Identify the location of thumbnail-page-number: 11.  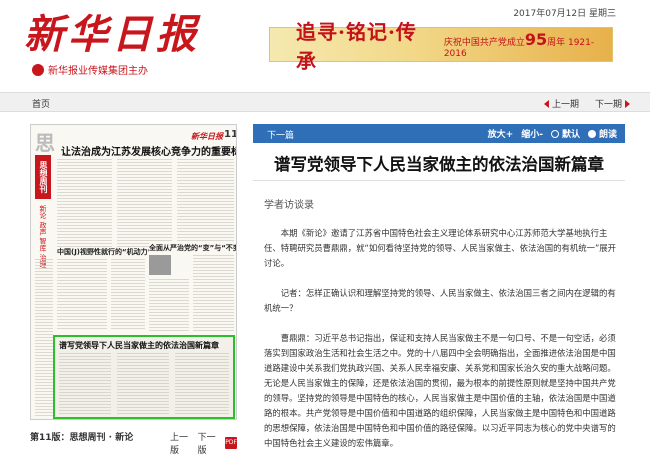
(230, 134).